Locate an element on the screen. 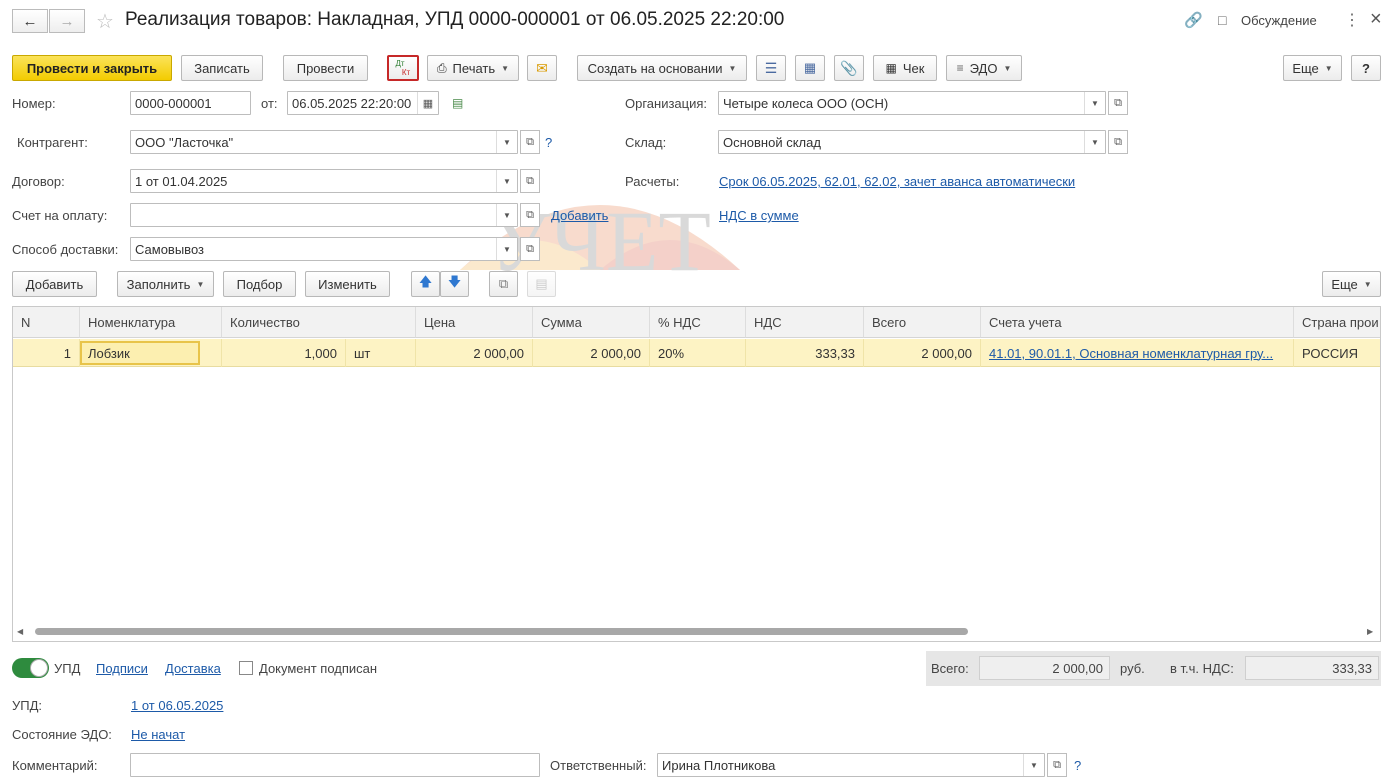 Image resolution: width=1388 pixels, height=781 pixels. delivery-method-field: Самовывоз ▼ is located at coordinates (324, 249).